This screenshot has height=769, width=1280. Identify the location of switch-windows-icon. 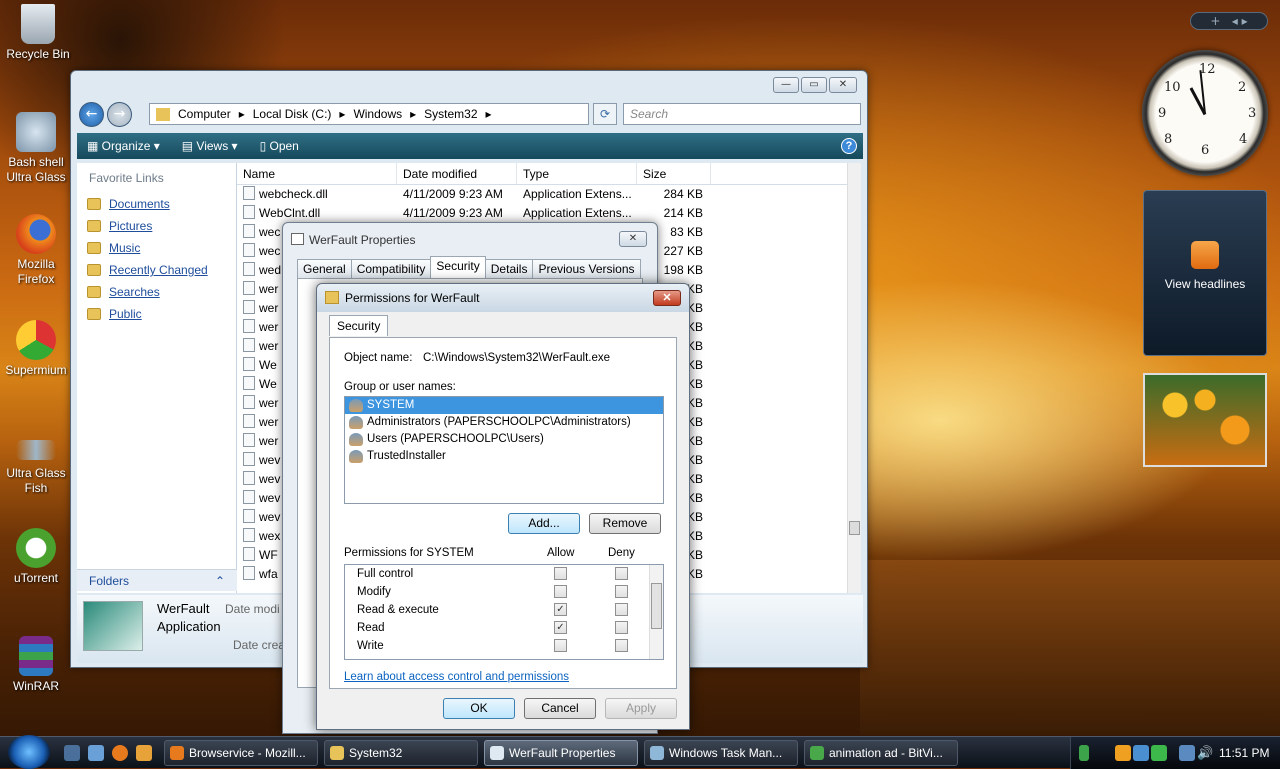
(96, 753).